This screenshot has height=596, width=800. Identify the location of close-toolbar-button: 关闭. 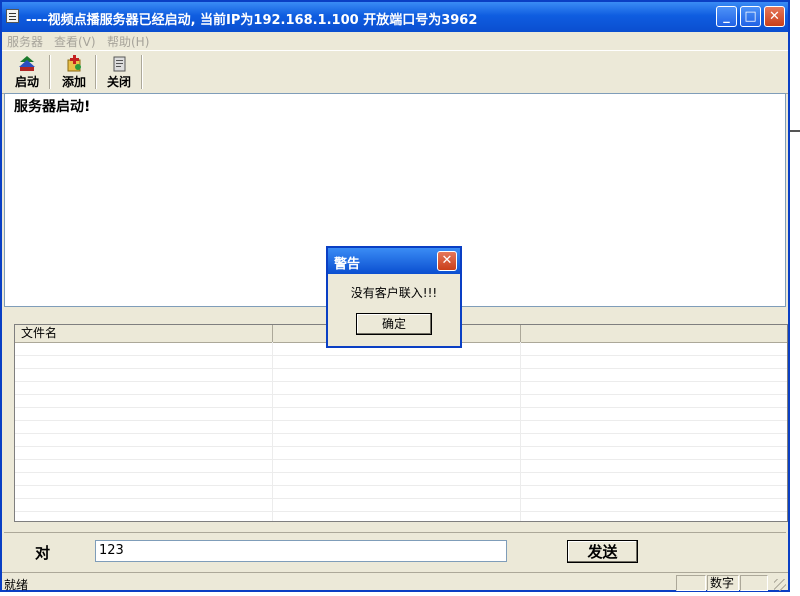
(119, 72).